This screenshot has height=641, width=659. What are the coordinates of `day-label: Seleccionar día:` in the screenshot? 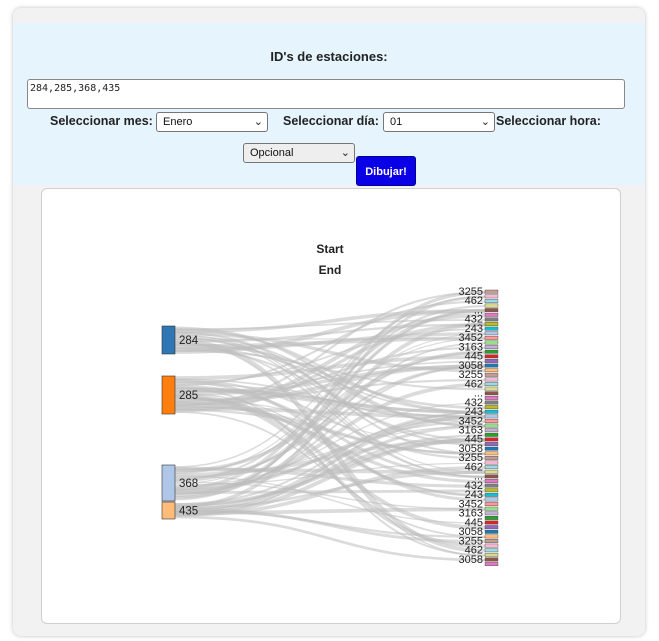 It's located at (331, 121).